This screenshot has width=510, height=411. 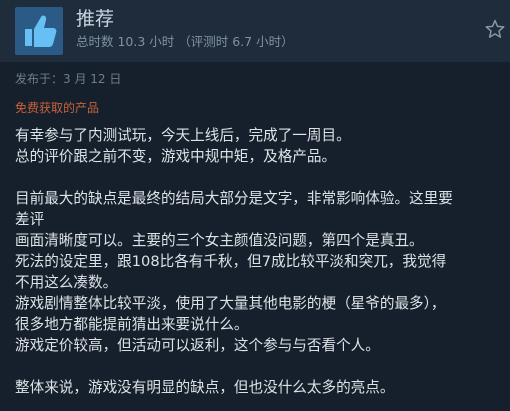 What do you see at coordinates (132, 324) in the screenshot?
I see `review-line: 很多地方都能提前猜出来要说什么。` at bounding box center [132, 324].